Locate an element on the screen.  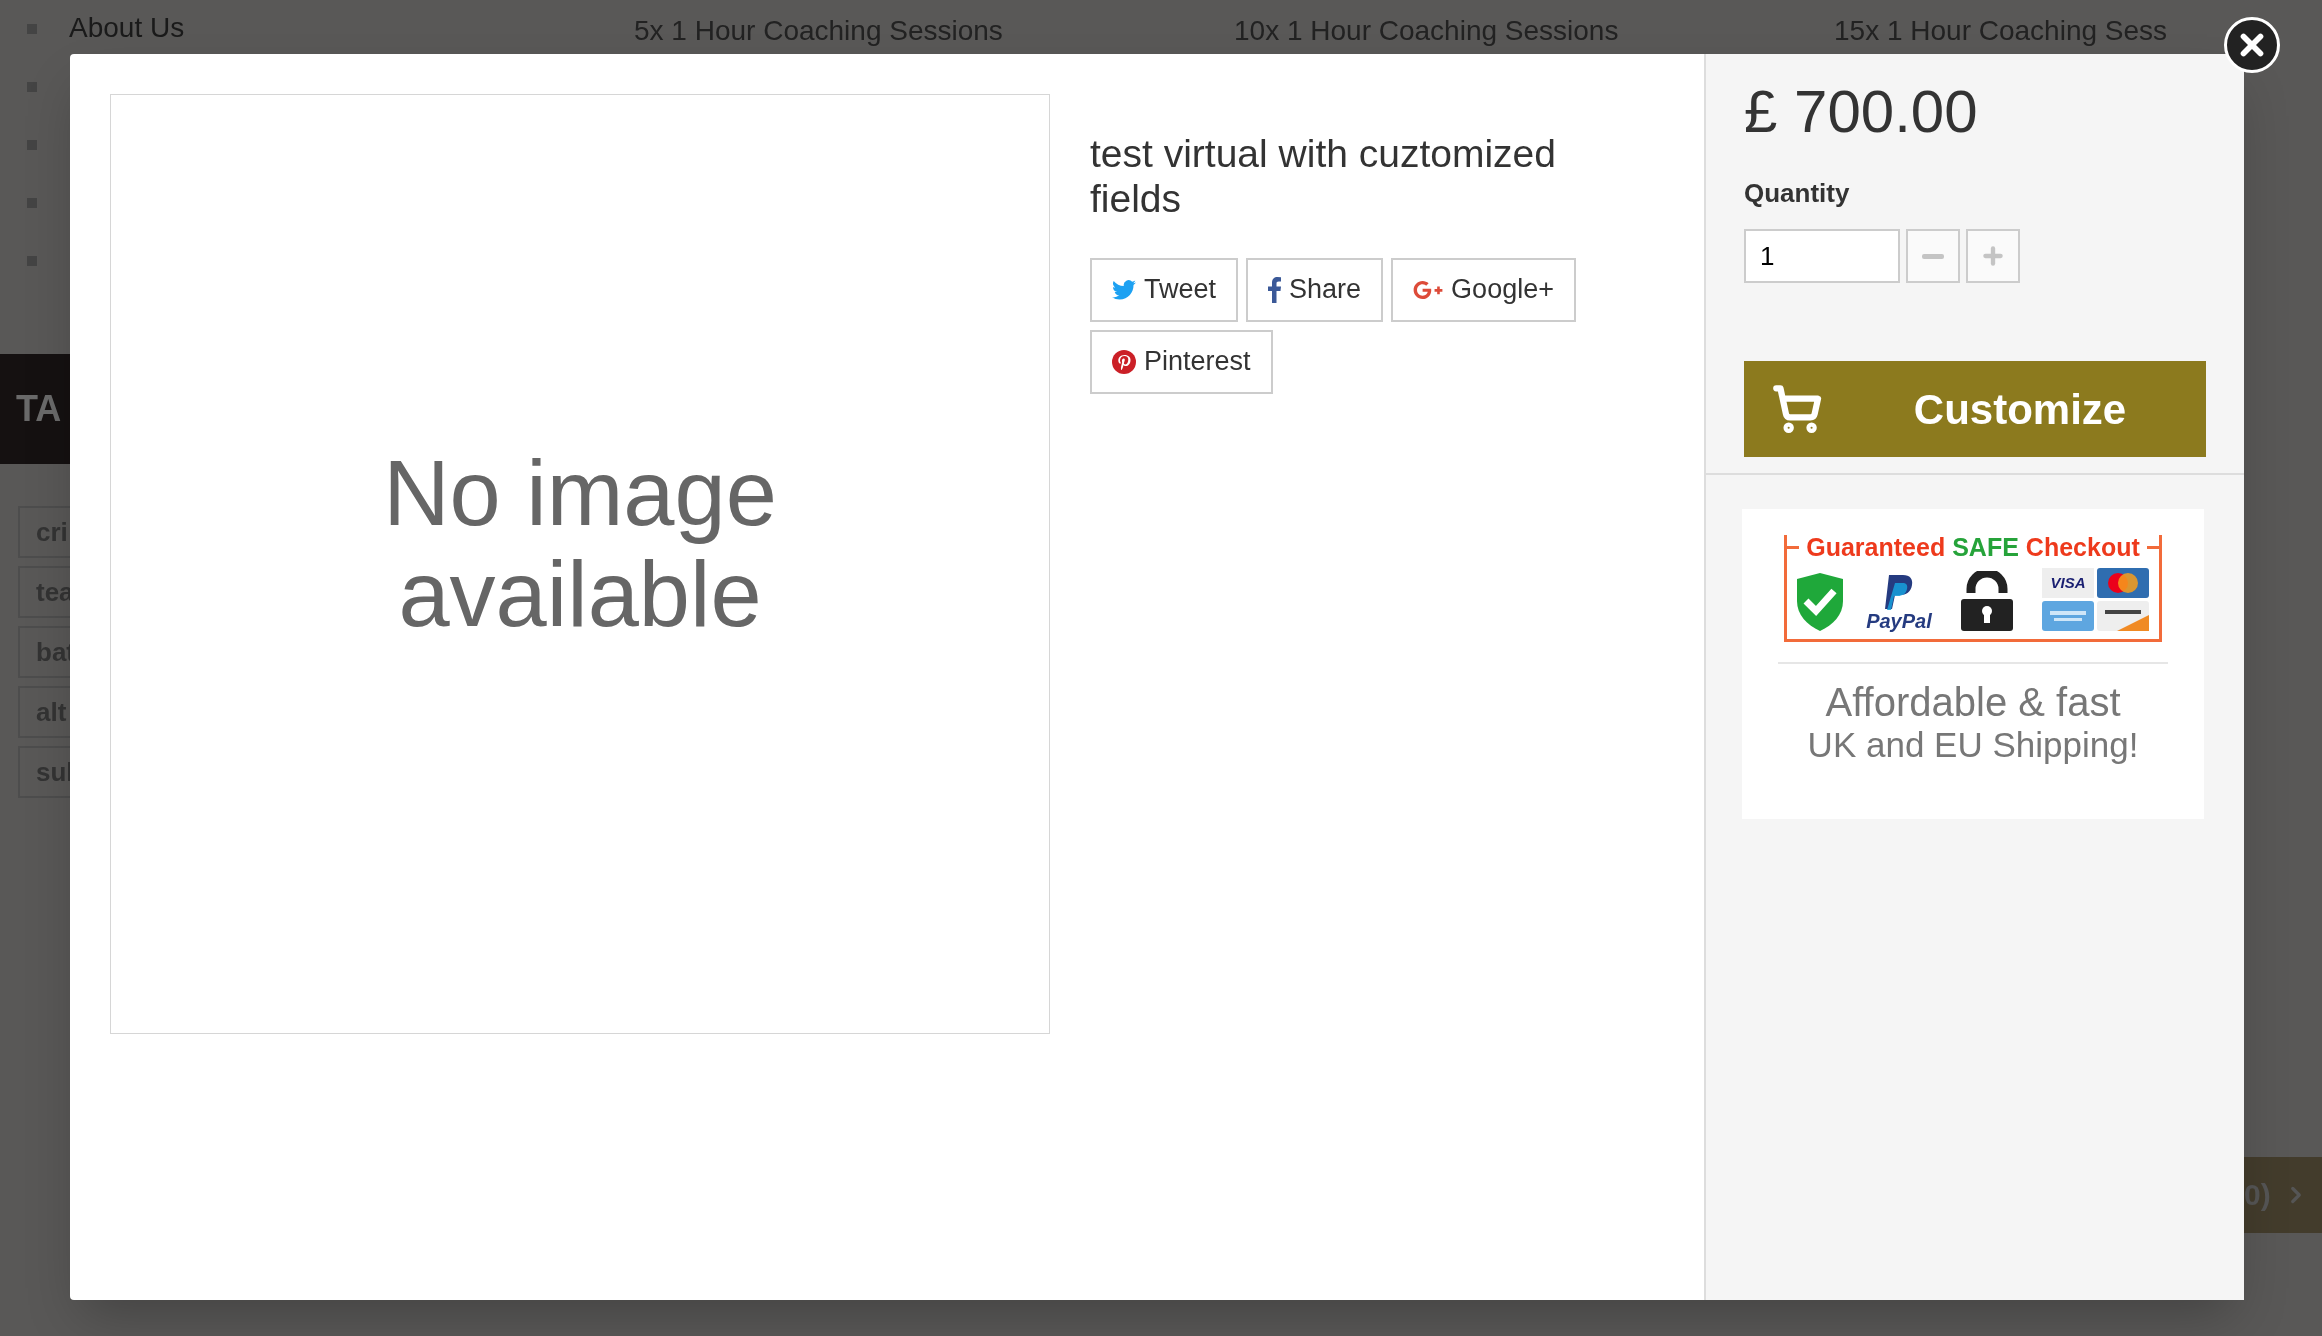
amex-card-icon is located at coordinates (2068, 616).